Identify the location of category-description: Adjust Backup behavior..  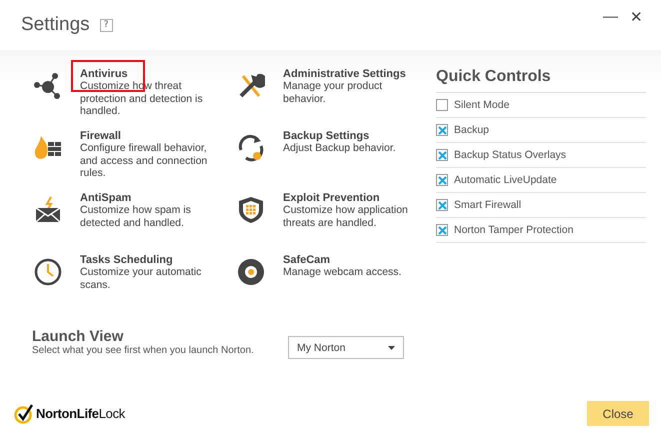
(340, 148).